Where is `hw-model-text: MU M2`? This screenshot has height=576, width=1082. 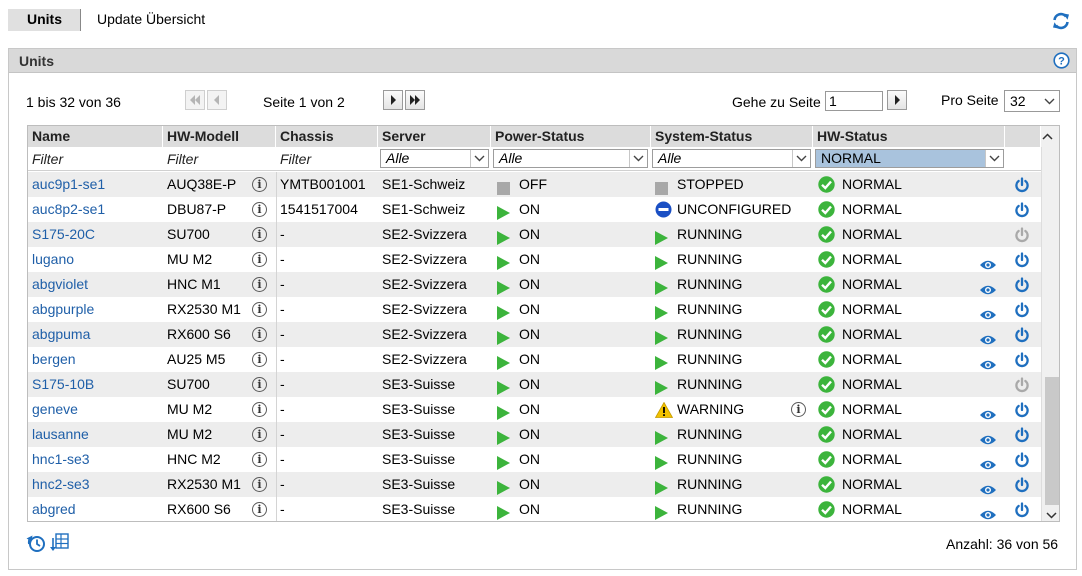
hw-model-text: MU M2 is located at coordinates (190, 434).